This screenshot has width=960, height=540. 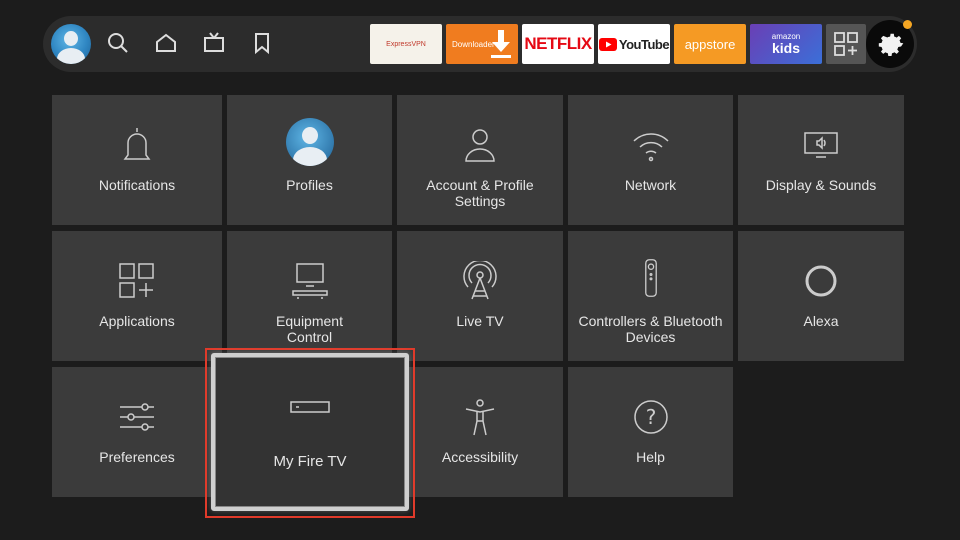 I want to click on appstore-app: appstore, so click(x=710, y=44).